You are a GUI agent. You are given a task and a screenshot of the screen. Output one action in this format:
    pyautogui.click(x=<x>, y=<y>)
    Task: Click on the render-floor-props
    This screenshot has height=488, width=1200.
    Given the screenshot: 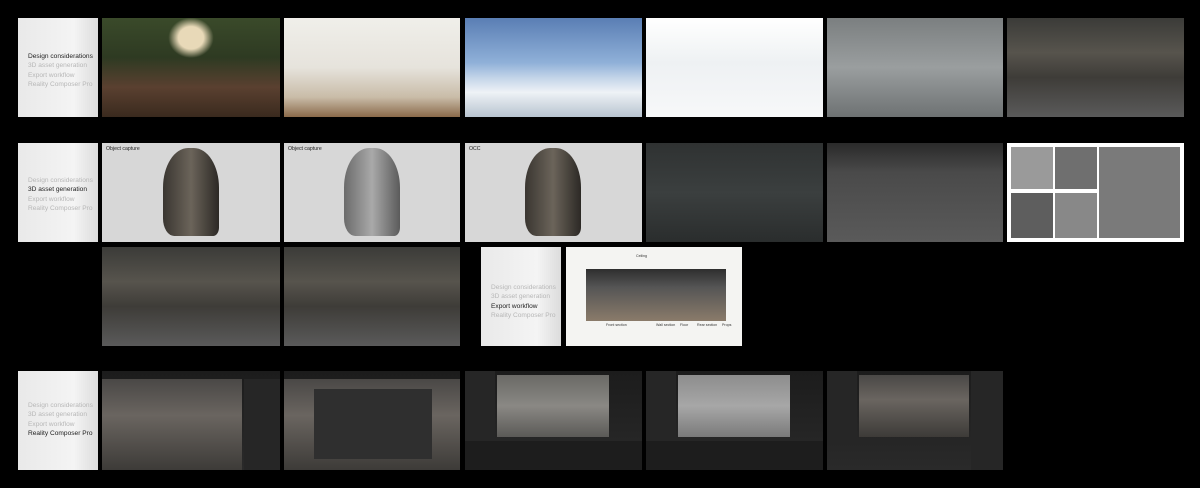 What is the action you would take?
    pyautogui.click(x=915, y=192)
    